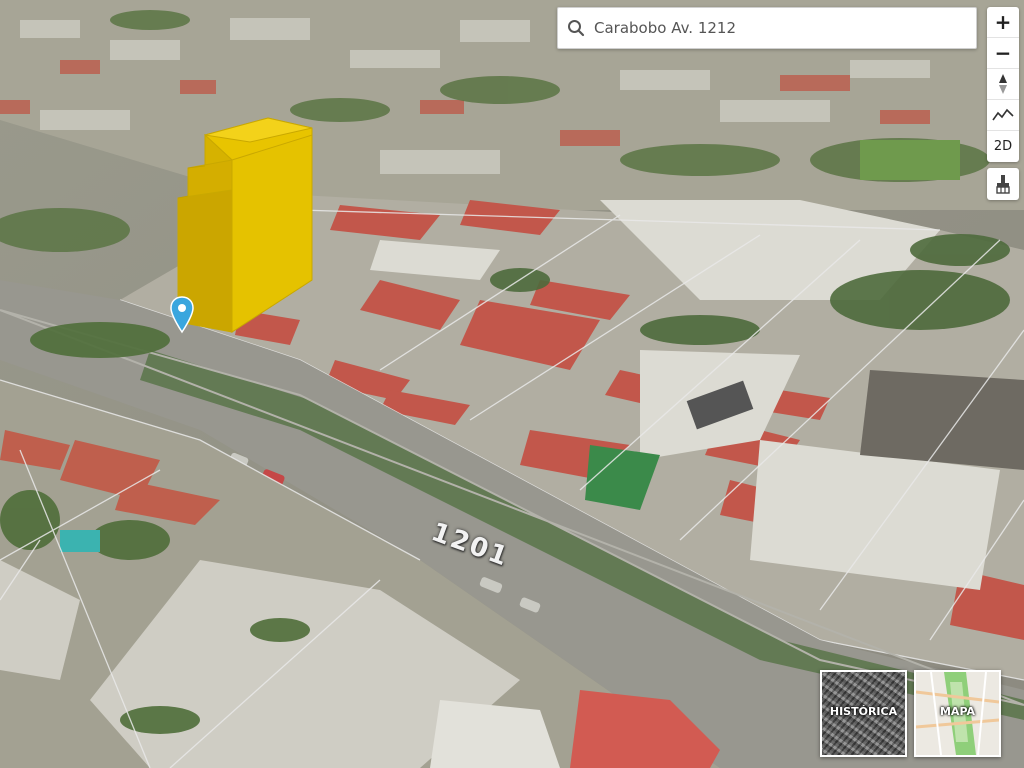  I want to click on zoom-in-button: +, so click(1003, 22).